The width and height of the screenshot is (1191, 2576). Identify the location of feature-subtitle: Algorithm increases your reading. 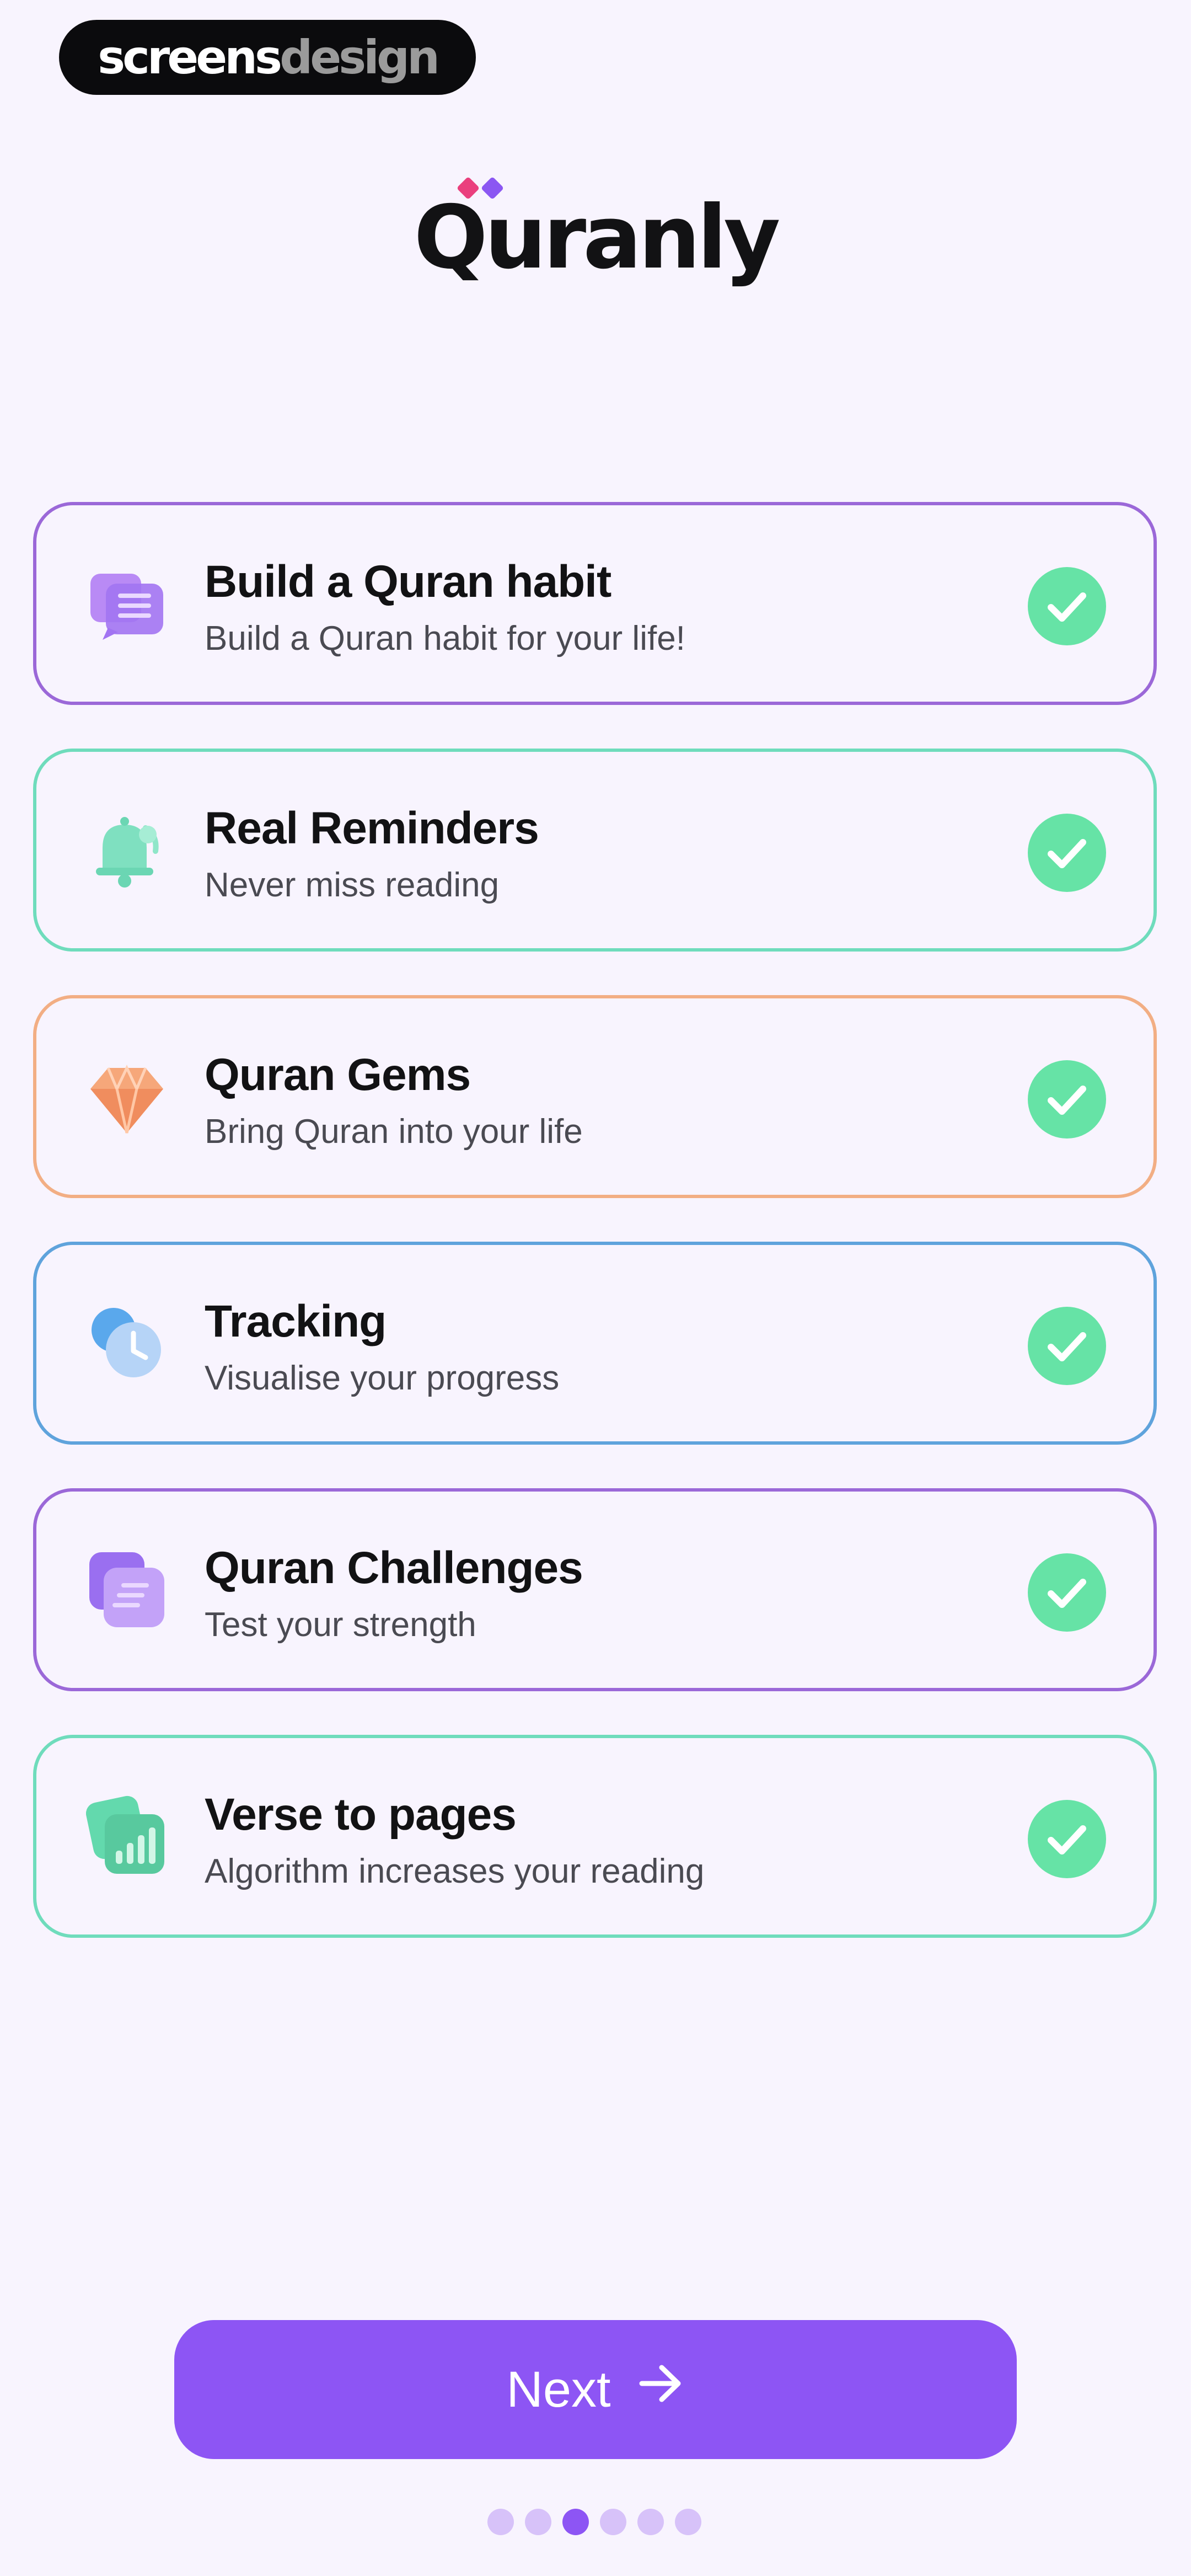
(455, 1871).